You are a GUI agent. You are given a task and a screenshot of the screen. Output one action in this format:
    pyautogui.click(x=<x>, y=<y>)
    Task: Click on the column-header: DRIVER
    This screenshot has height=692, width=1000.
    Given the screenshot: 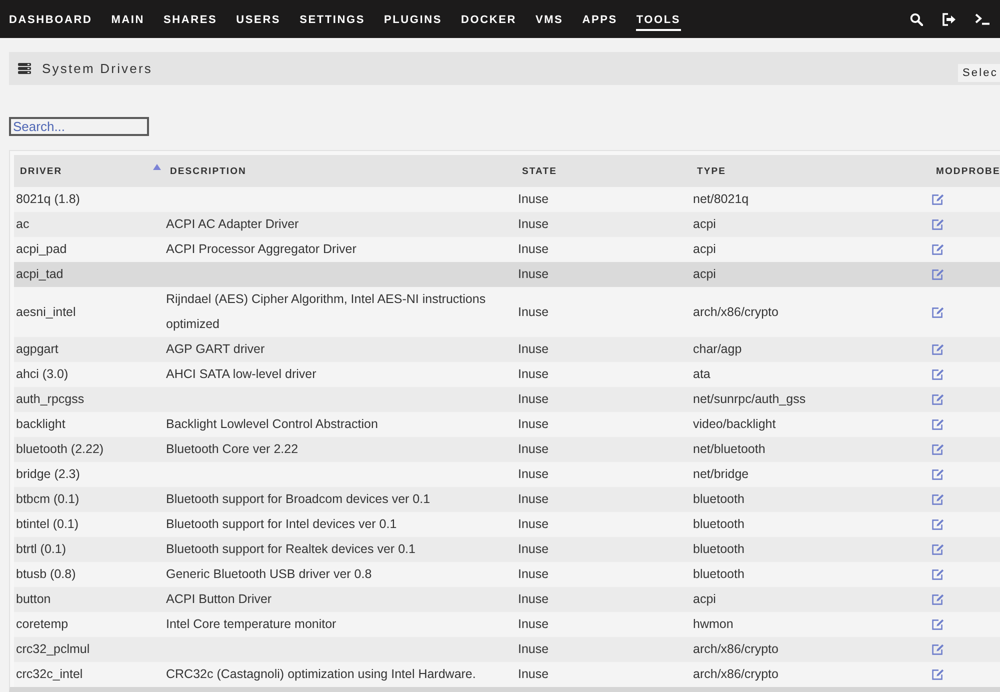 What is the action you would take?
    pyautogui.click(x=89, y=171)
    